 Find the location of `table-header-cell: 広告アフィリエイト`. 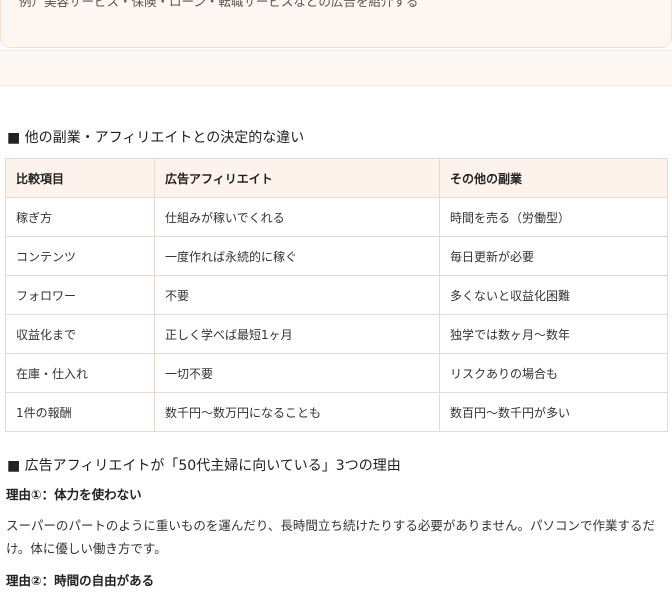

table-header-cell: 広告アフィリエイト is located at coordinates (297, 178).